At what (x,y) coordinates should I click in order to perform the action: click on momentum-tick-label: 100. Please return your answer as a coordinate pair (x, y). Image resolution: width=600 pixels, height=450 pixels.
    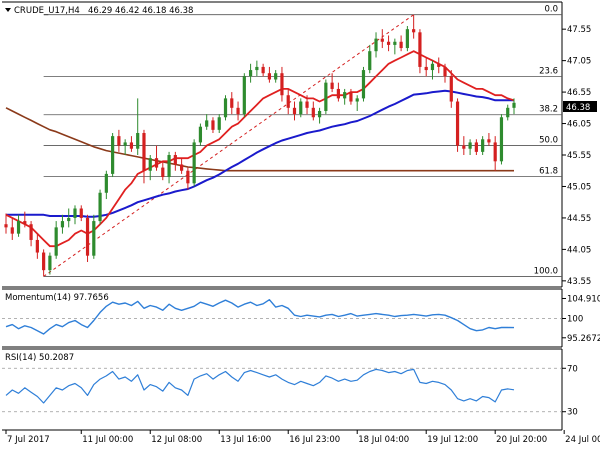
    Looking at the image, I should click on (575, 320).